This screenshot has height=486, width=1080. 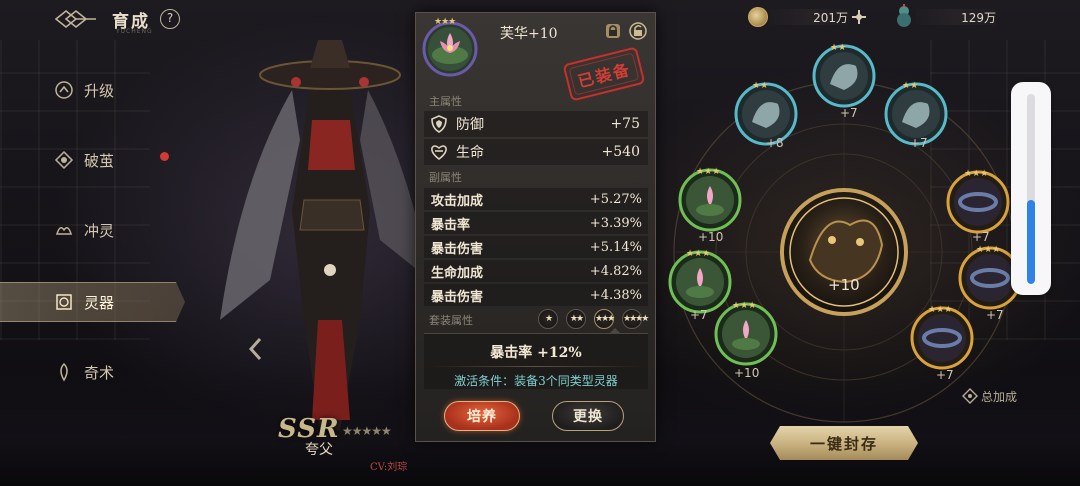 What do you see at coordinates (625, 124) in the screenshot?
I see `stat-value: +75` at bounding box center [625, 124].